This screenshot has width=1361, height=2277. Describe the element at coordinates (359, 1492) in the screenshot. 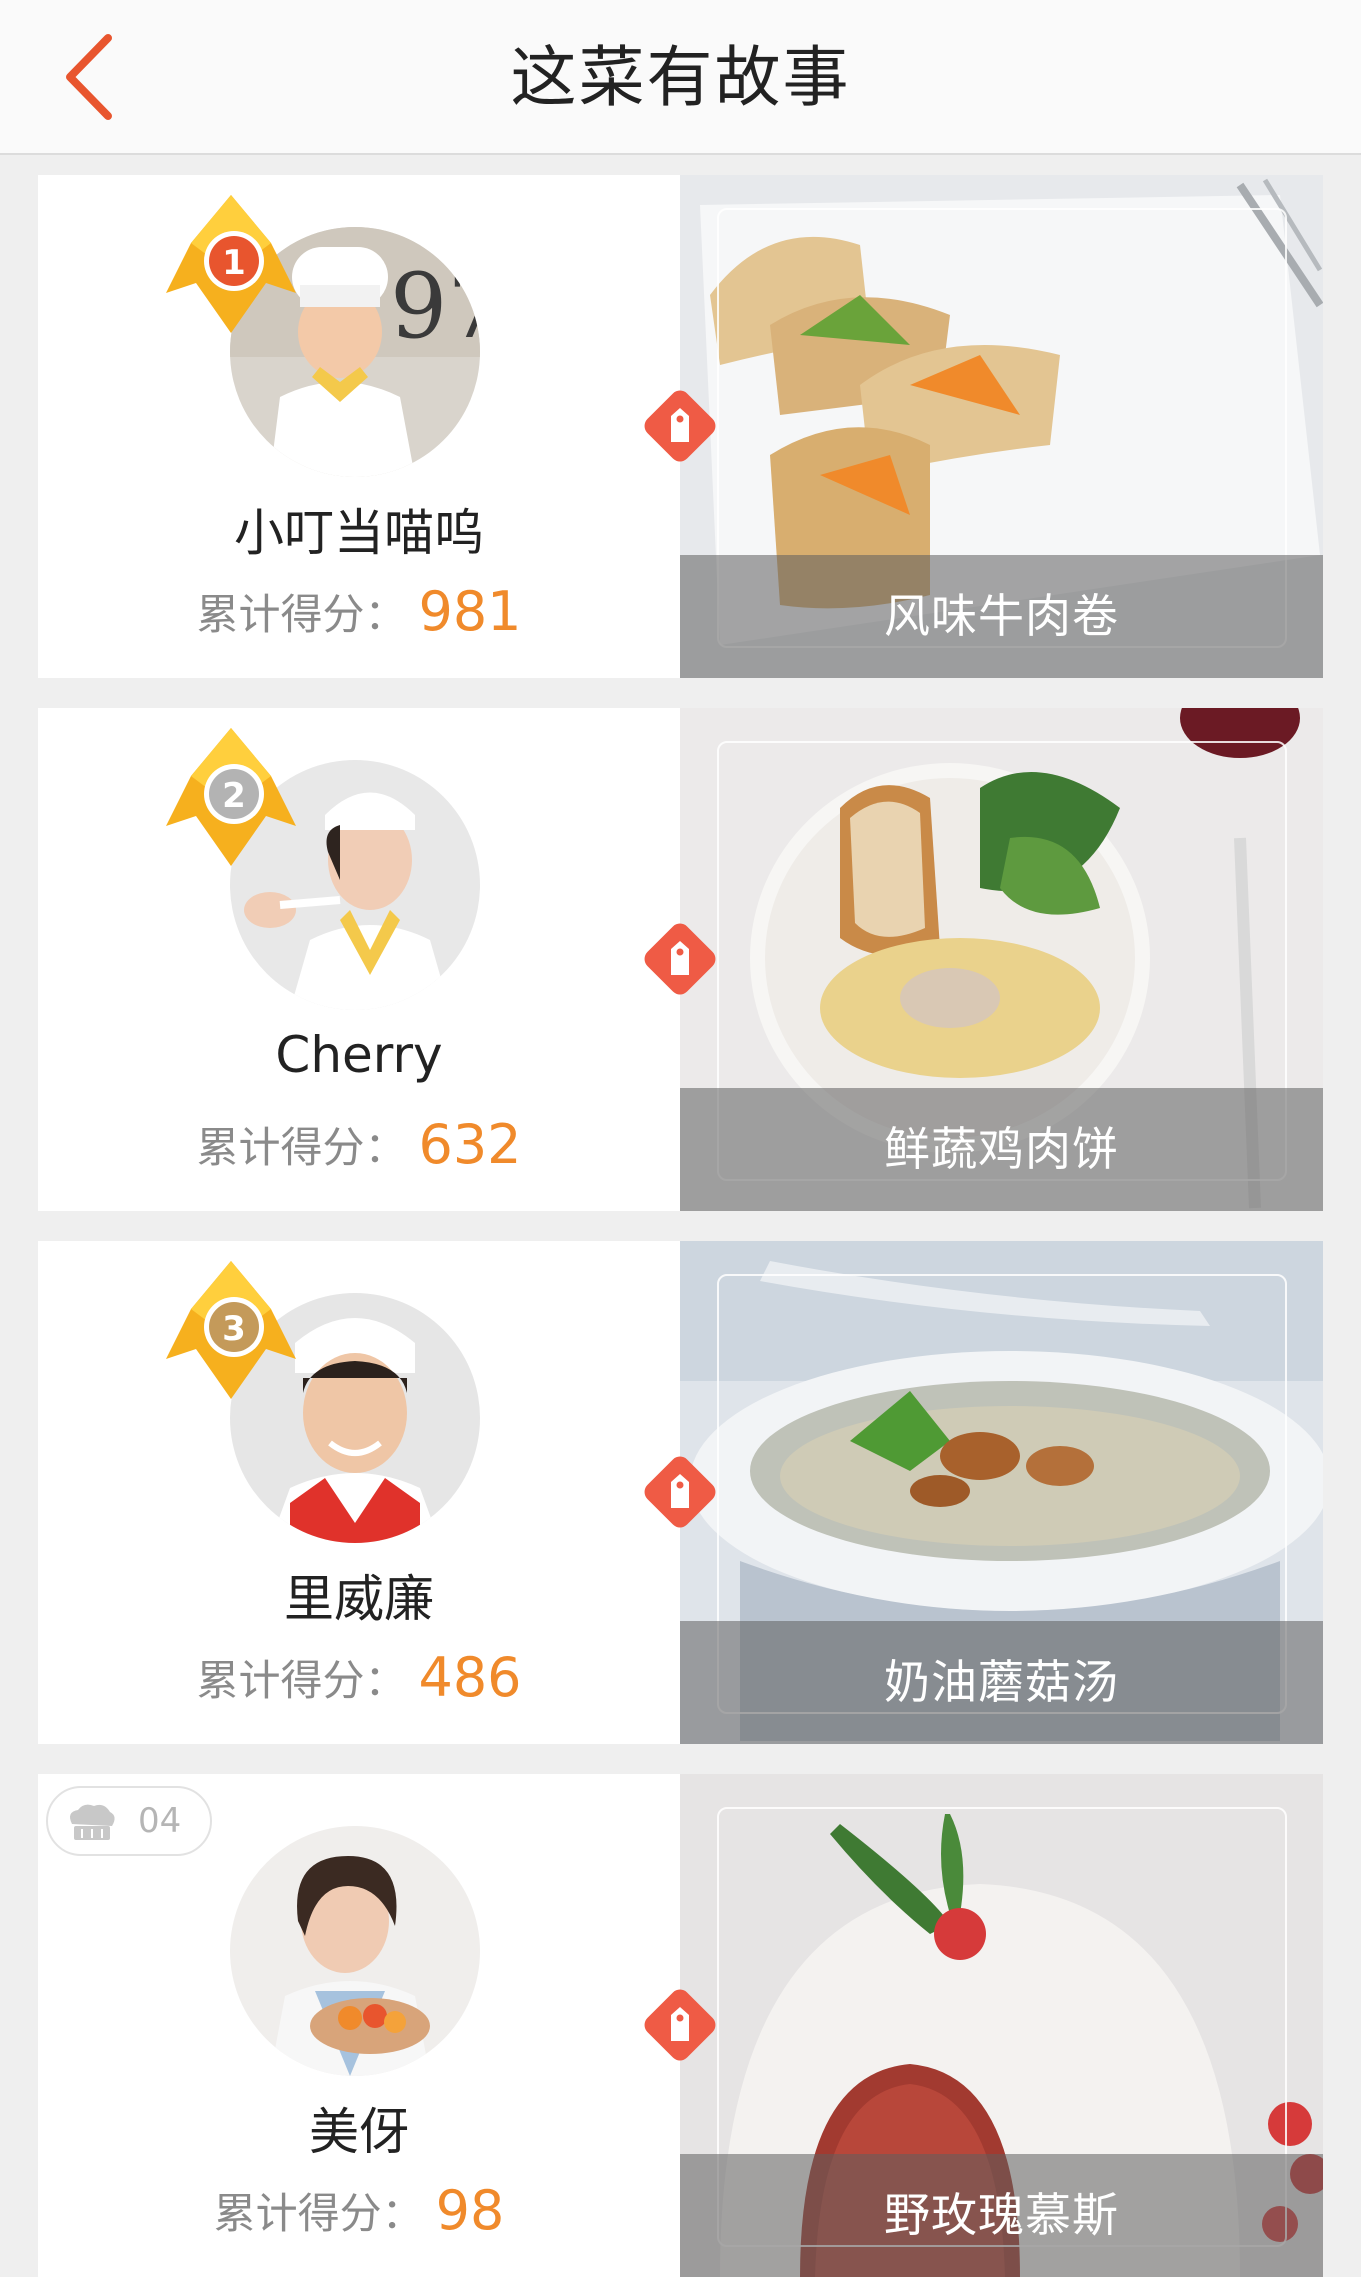

I see `user-panel: 3 里威廉 累计得分： 486` at that location.